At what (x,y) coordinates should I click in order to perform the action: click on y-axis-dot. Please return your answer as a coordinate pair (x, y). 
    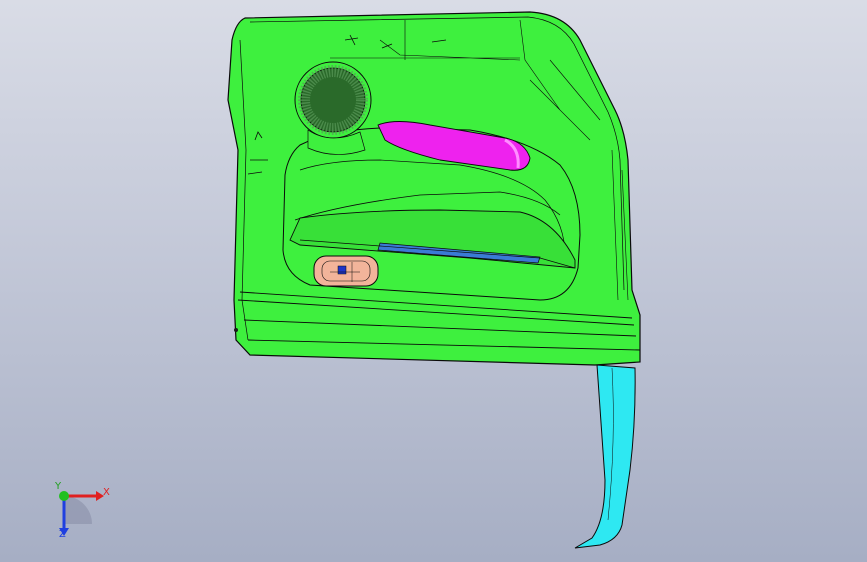
    Looking at the image, I should click on (64, 496).